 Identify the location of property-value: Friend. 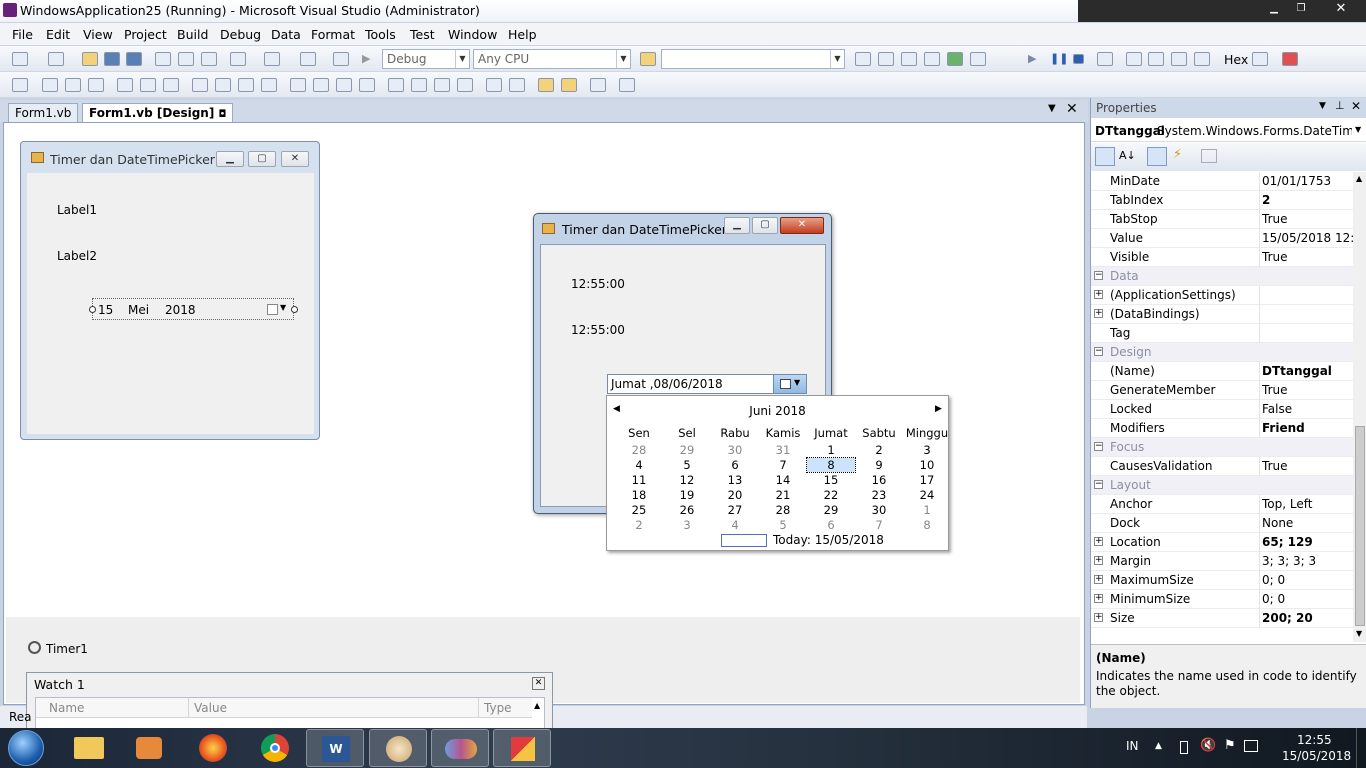
(1307, 428).